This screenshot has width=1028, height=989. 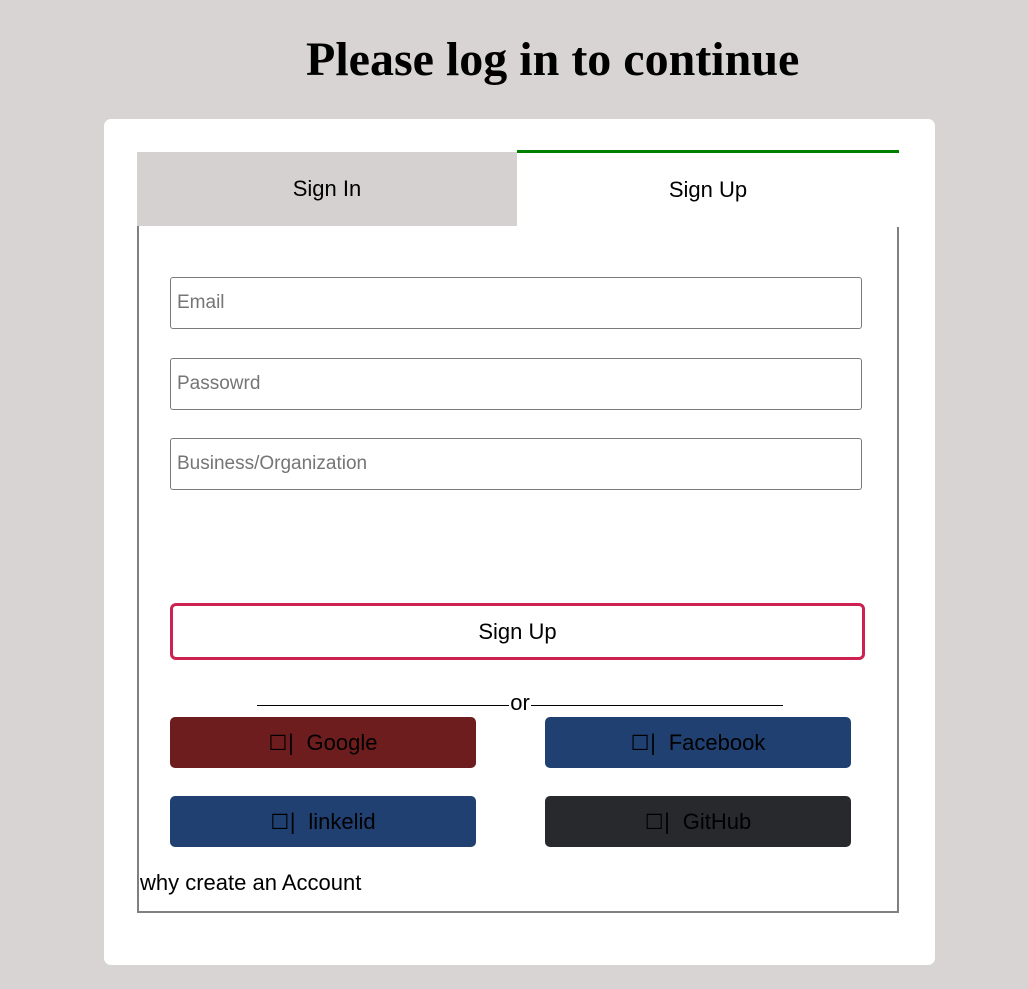 I want to click on tab-sign-up: Sign Up, so click(x=708, y=188).